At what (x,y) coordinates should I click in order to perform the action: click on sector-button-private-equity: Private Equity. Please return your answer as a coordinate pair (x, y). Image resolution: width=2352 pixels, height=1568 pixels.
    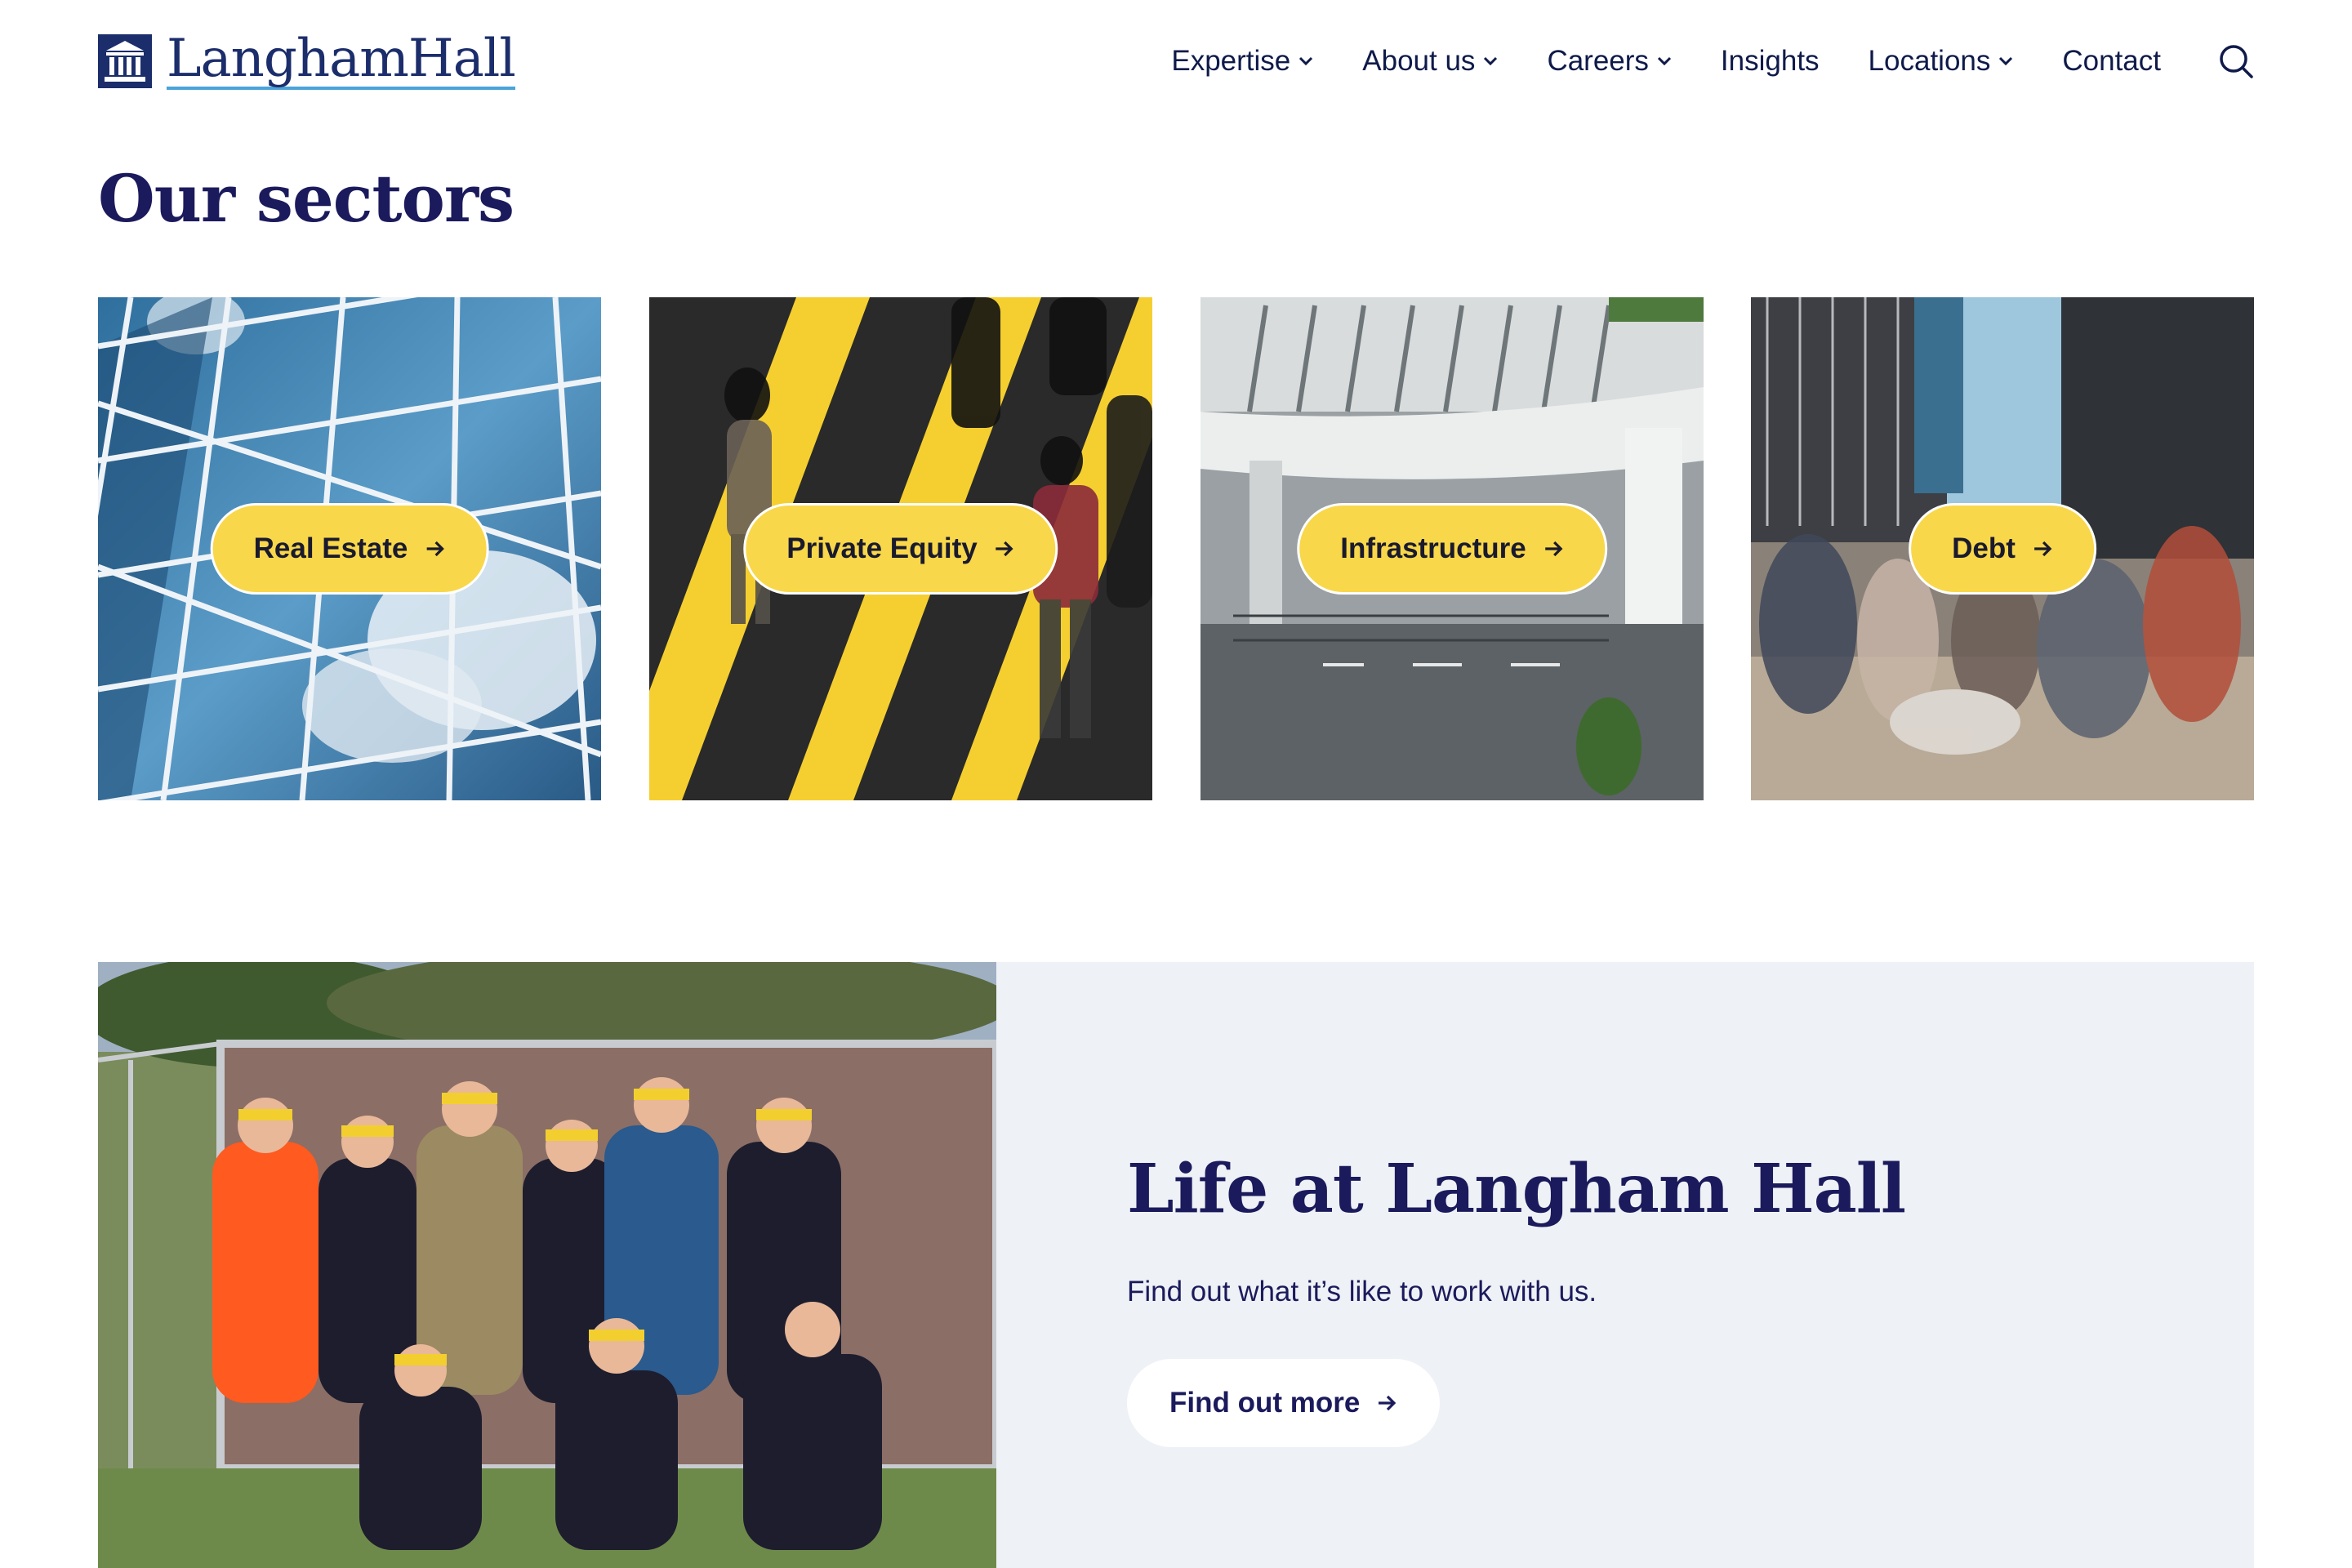
    Looking at the image, I should click on (900, 549).